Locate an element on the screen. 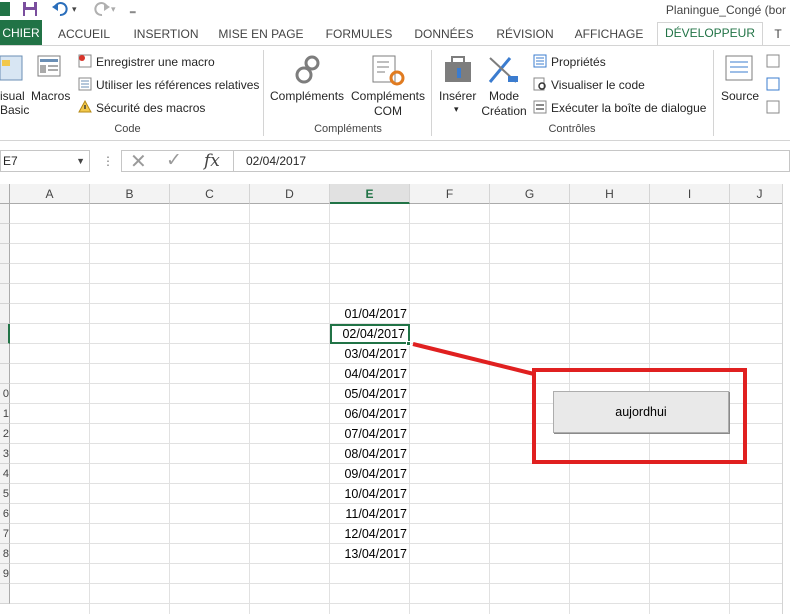  annotation-arrow is located at coordinates (473, 359).